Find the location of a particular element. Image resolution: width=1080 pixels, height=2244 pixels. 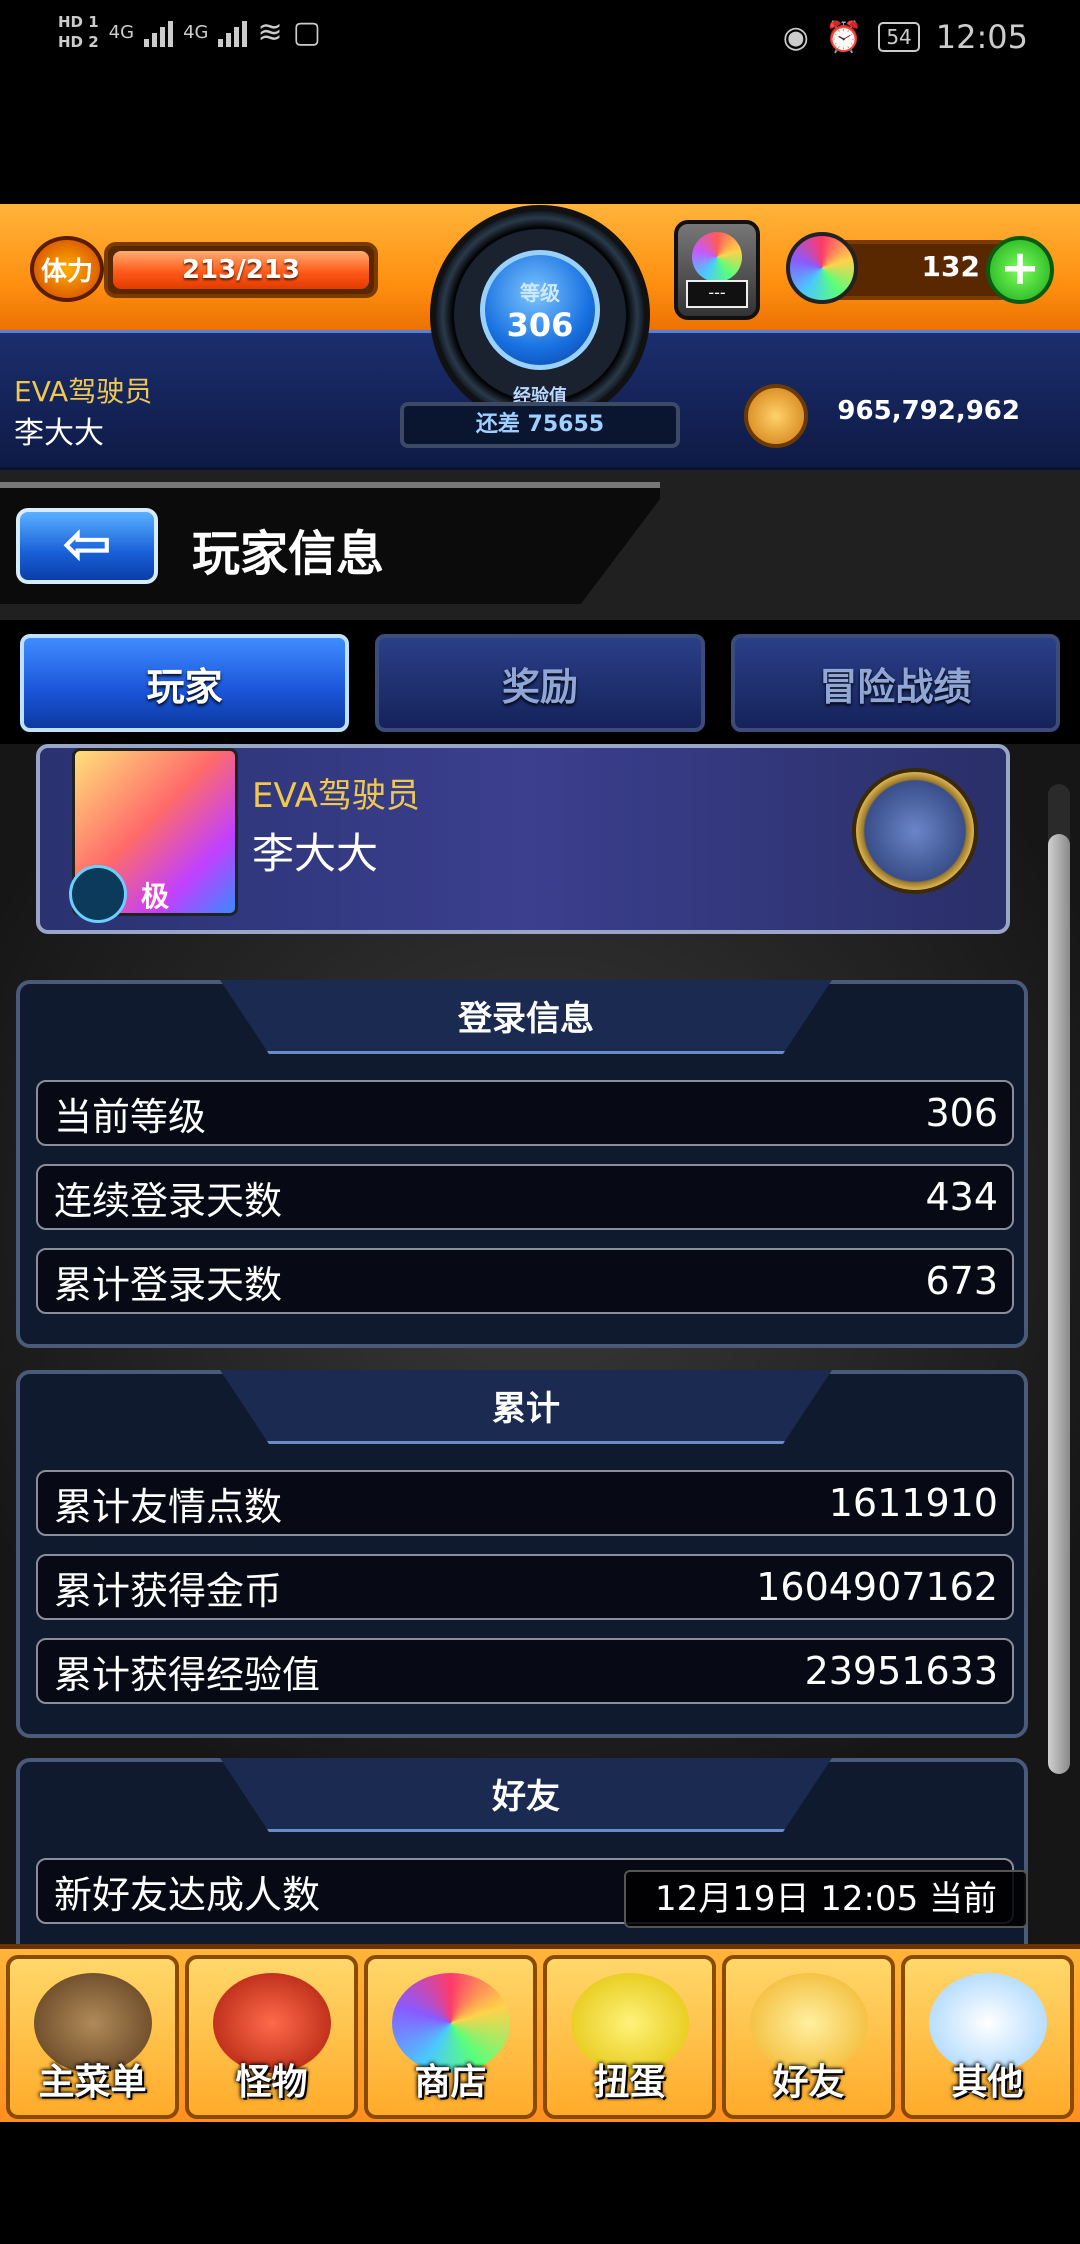

section-title: 累计 is located at coordinates (526, 1407).